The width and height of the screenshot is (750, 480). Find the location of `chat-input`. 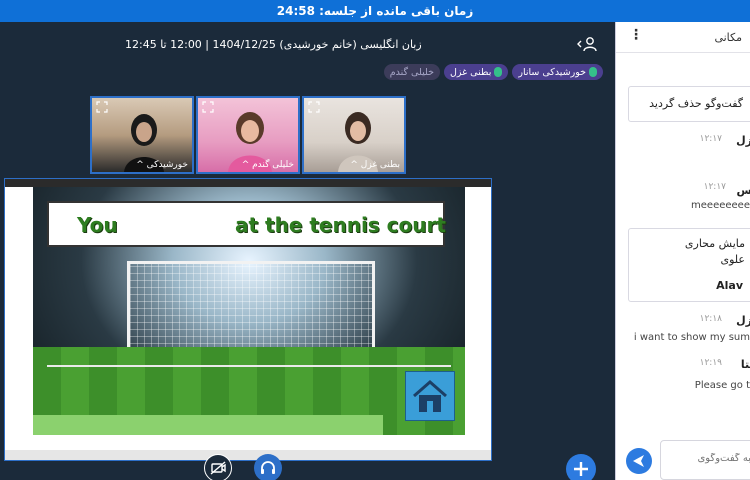

chat-input is located at coordinates (707, 458).